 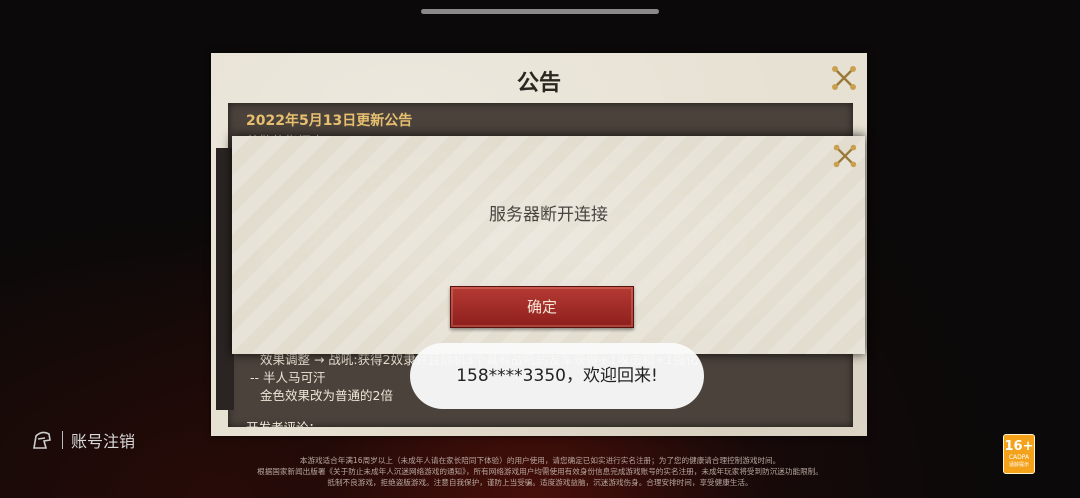 What do you see at coordinates (1018, 464) in the screenshot?
I see `age-rating-sublabel: 适龄提示` at bounding box center [1018, 464].